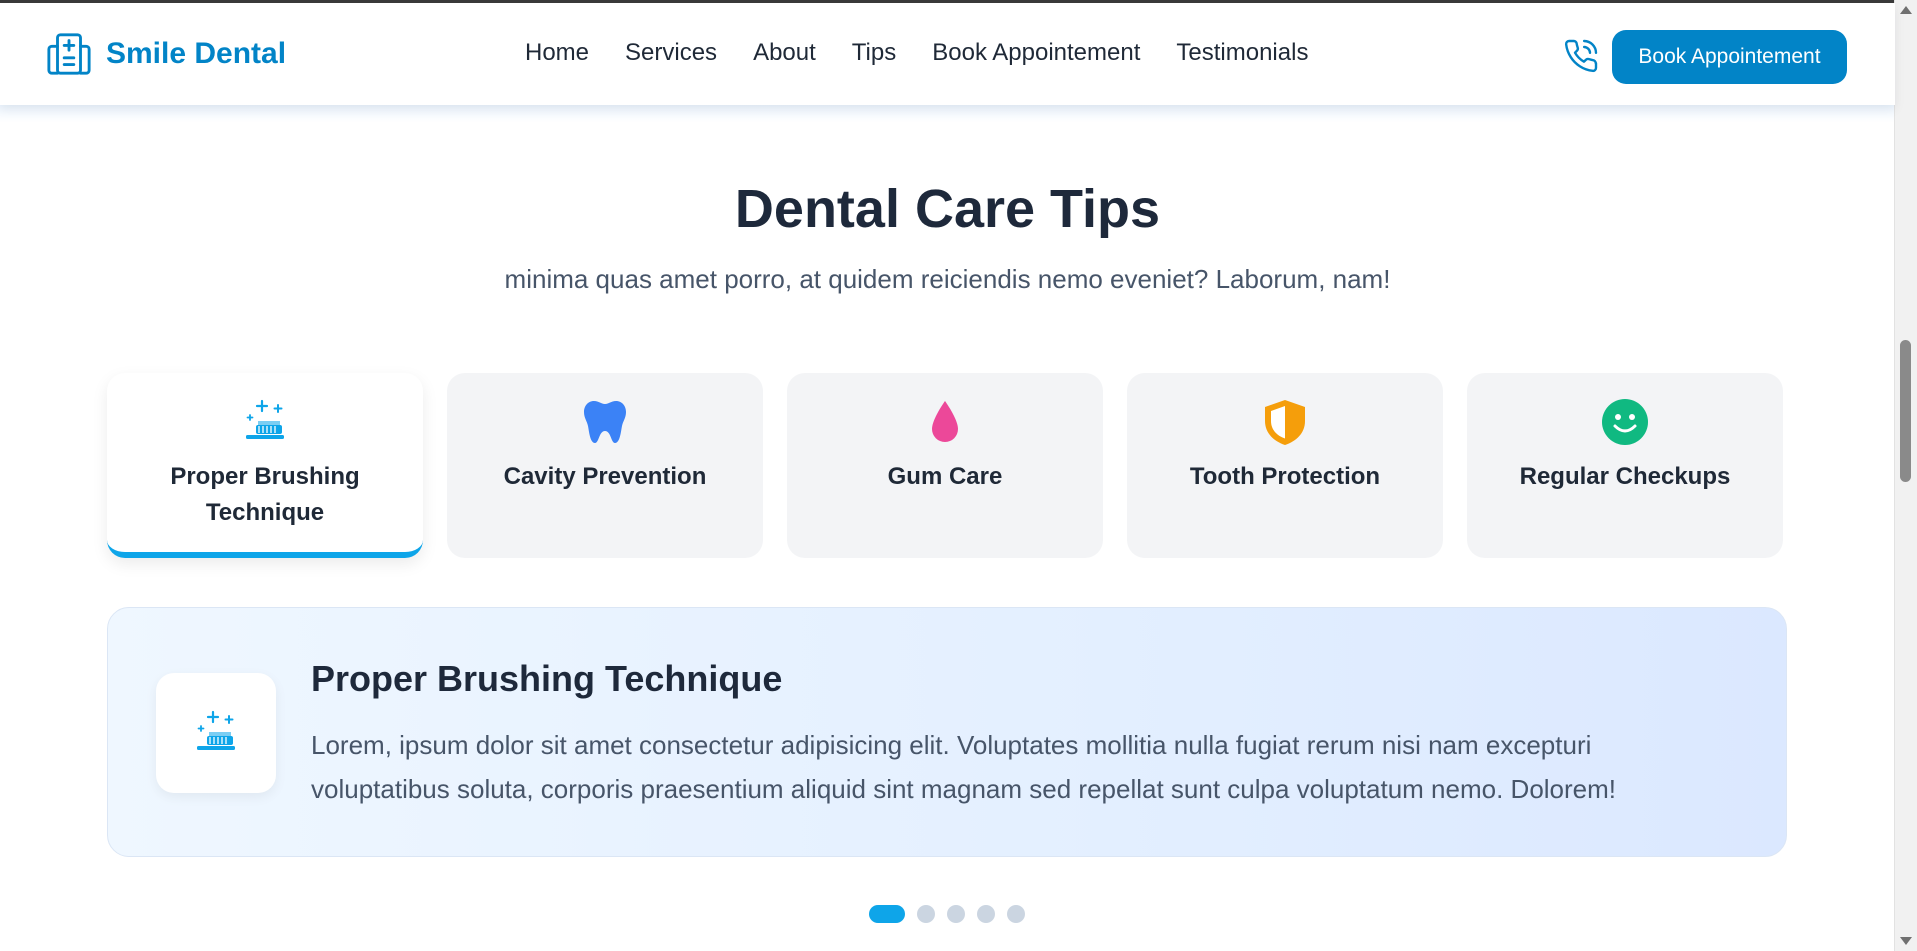 This screenshot has width=1917, height=951. What do you see at coordinates (265, 494) in the screenshot?
I see `tab-label: Proper Brushing Technique` at bounding box center [265, 494].